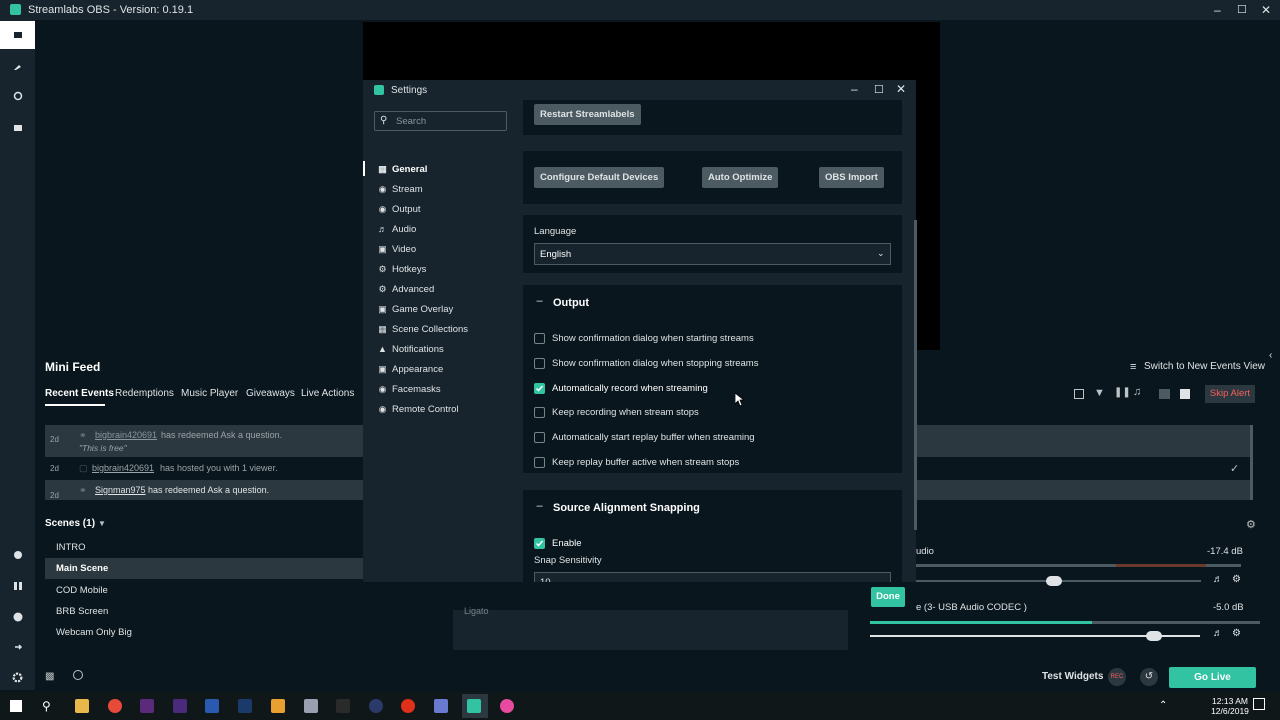 The image size is (1280, 720). What do you see at coordinates (115, 706) in the screenshot?
I see `chrome-icon` at bounding box center [115, 706].